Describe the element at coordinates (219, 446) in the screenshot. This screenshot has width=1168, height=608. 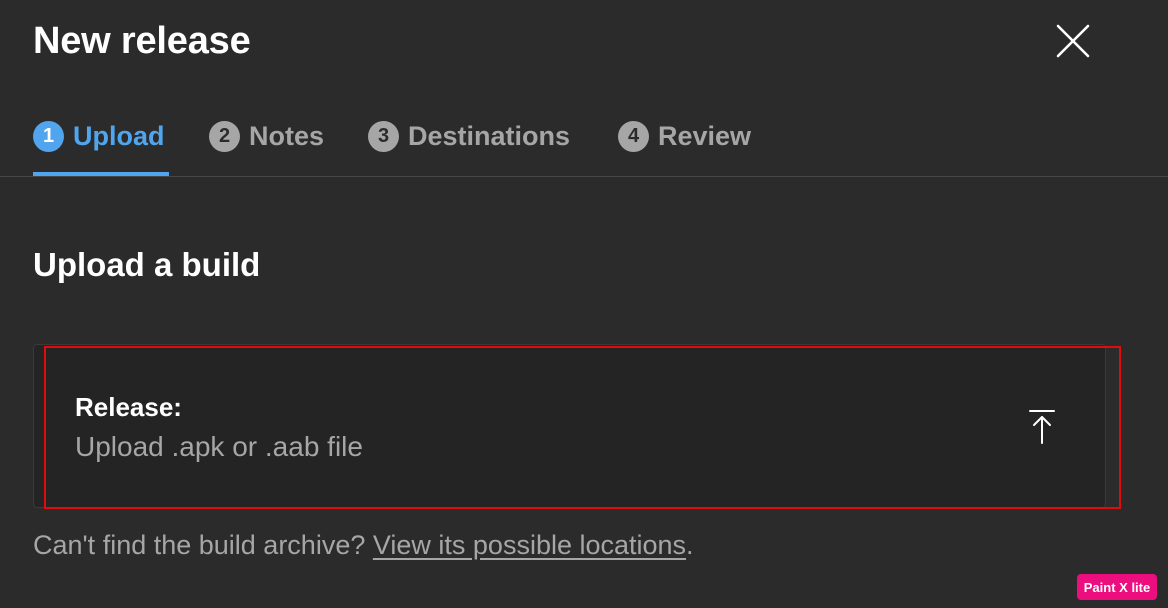
I see `upload-hint: Upload .apk or .aab file` at that location.